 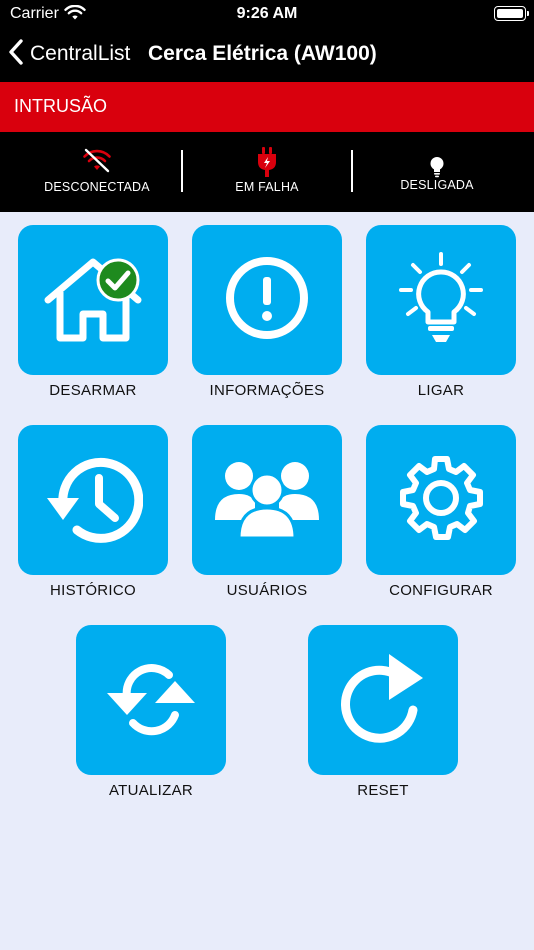 What do you see at coordinates (267, 107) in the screenshot?
I see `alarm-banner: INTRUSÃO` at bounding box center [267, 107].